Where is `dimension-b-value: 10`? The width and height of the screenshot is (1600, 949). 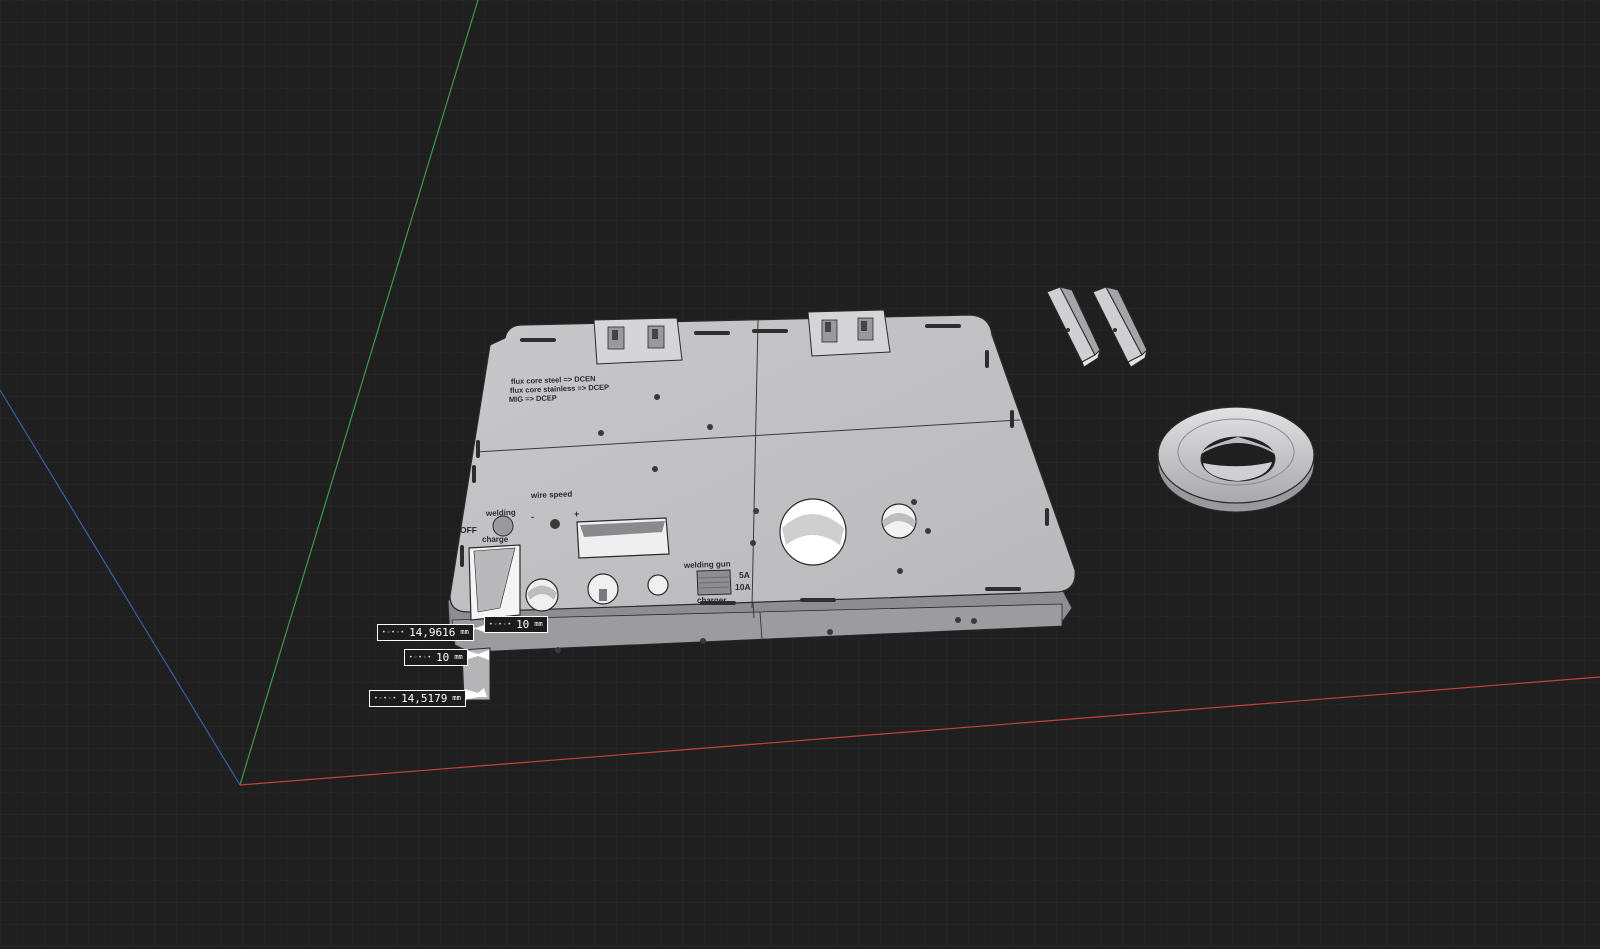 dimension-b-value: 10 is located at coordinates (523, 624).